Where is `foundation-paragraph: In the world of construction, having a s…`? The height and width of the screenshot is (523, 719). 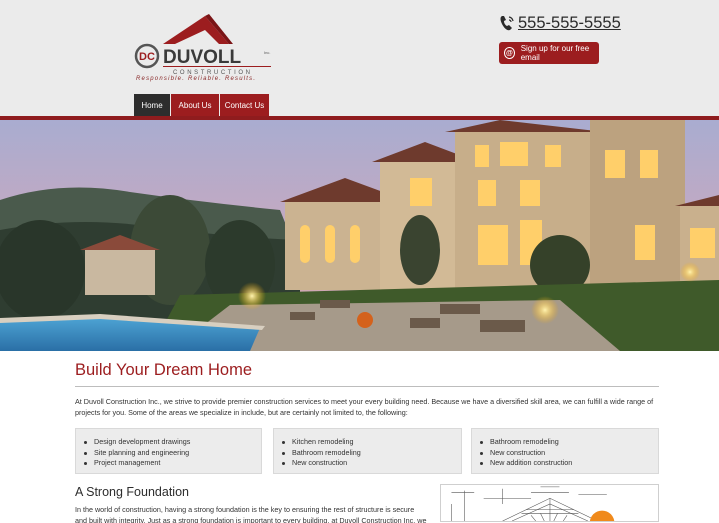
foundation-paragraph: In the world of construction, having a s… is located at coordinates (251, 514).